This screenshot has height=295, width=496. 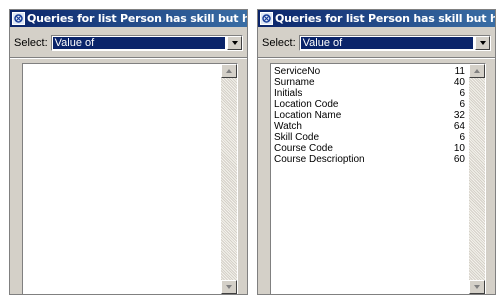 I want to click on list-item: Initials 6, so click(x=369, y=93).